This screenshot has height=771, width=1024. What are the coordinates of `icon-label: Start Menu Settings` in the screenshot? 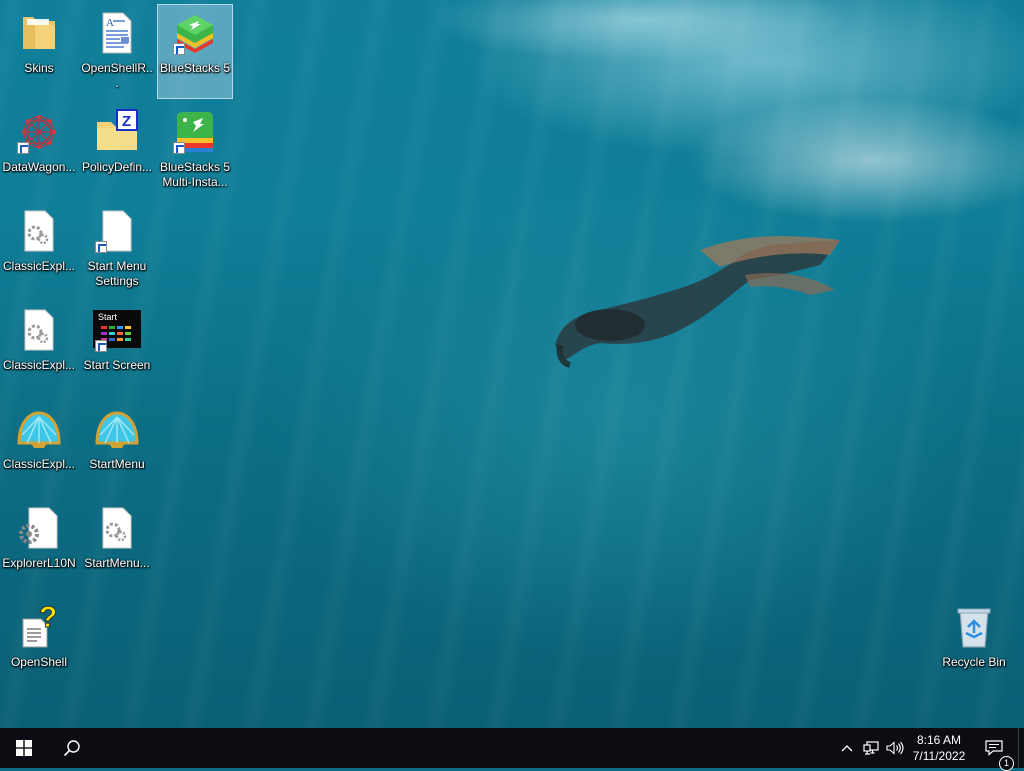 It's located at (117, 273).